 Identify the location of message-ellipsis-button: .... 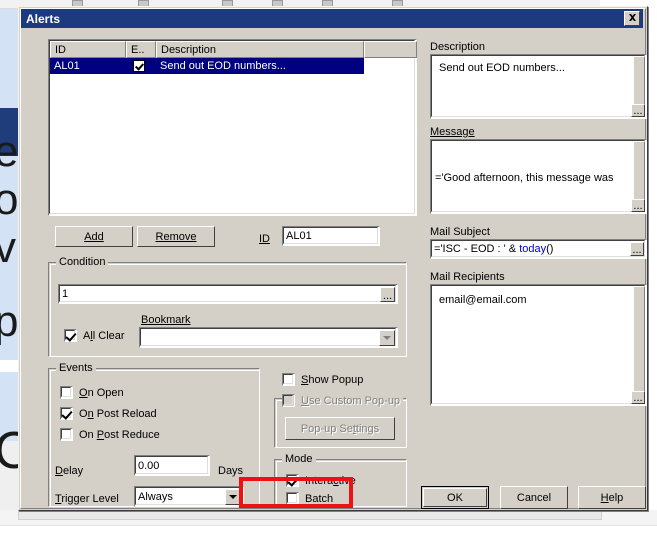
(638, 205).